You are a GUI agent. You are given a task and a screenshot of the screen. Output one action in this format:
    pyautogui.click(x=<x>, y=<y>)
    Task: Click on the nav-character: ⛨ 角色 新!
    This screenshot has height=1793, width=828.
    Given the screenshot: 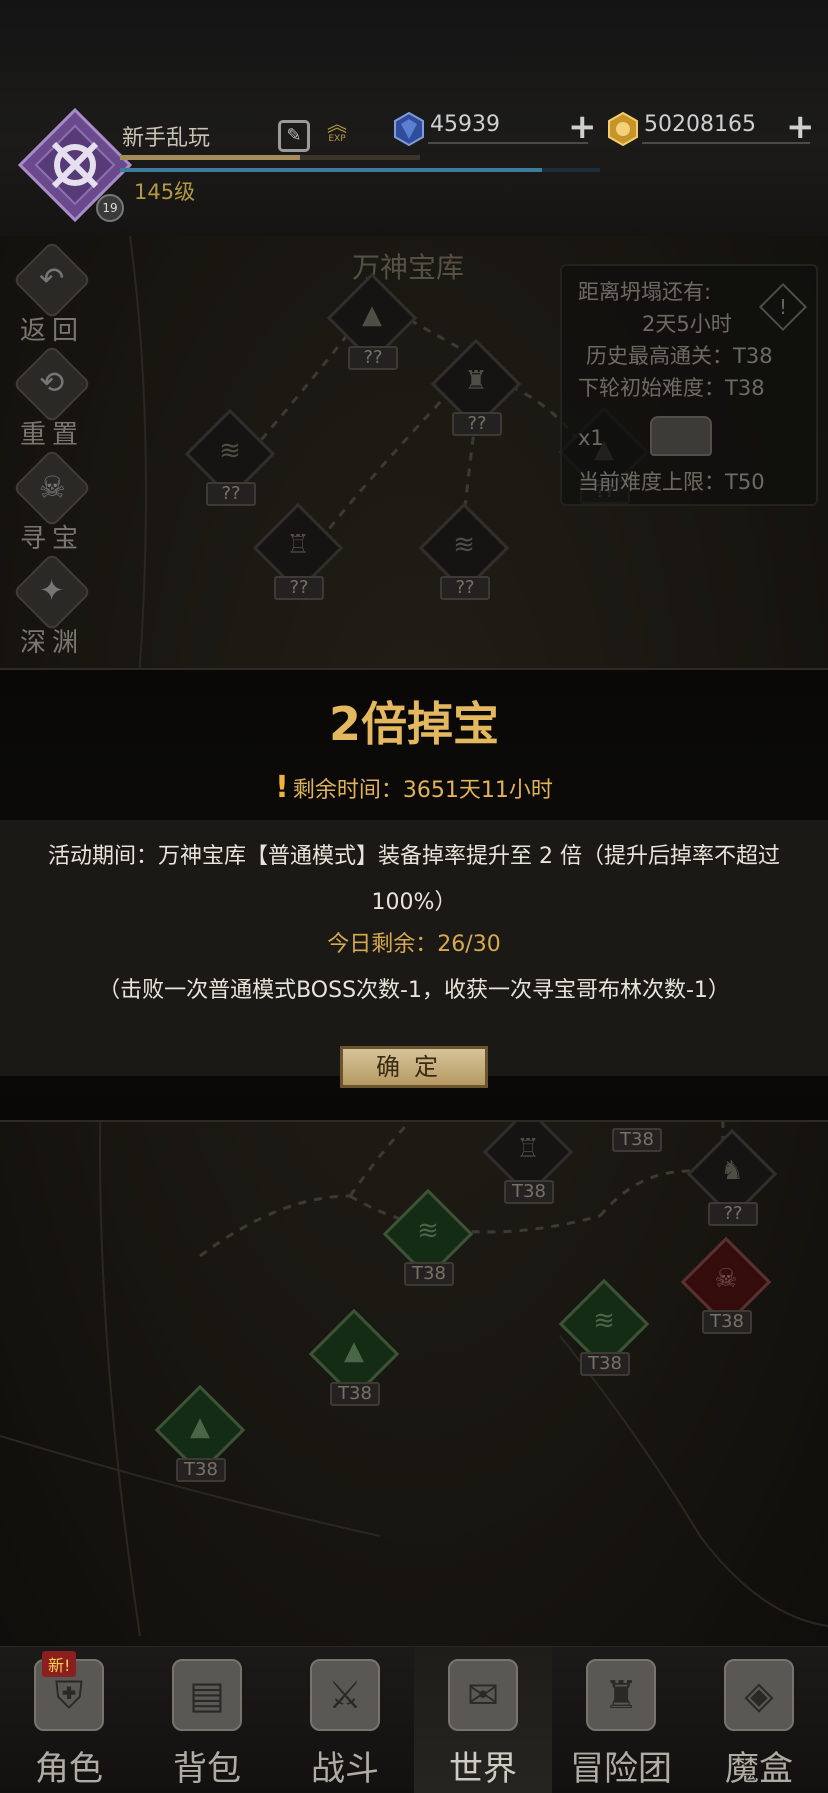 What is the action you would take?
    pyautogui.click(x=69, y=1720)
    